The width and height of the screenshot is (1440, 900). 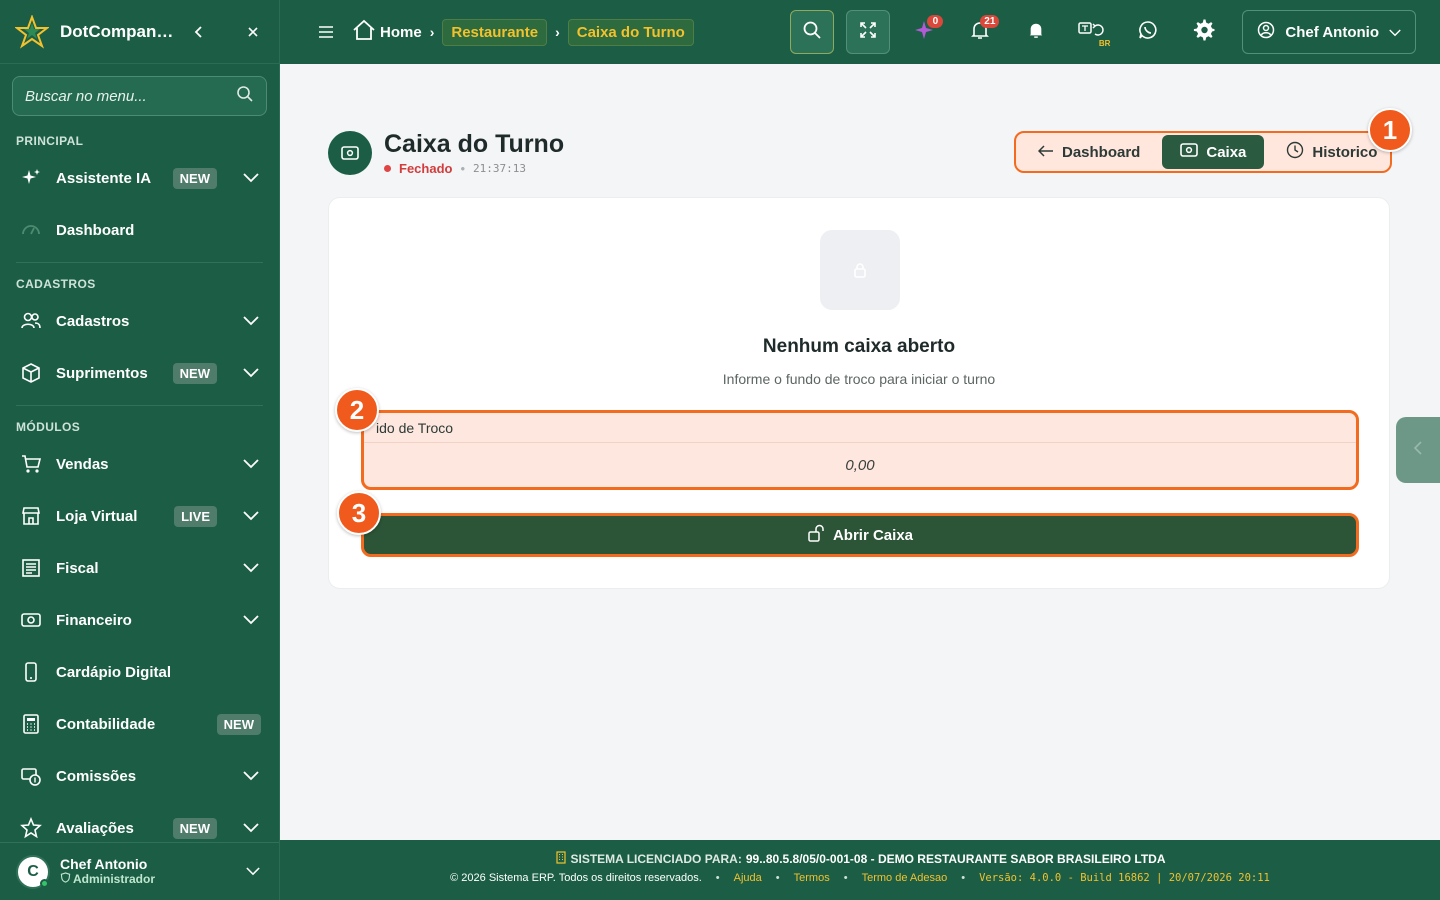 What do you see at coordinates (93, 321) in the screenshot?
I see `sidebar-item-label: Cadastros` at bounding box center [93, 321].